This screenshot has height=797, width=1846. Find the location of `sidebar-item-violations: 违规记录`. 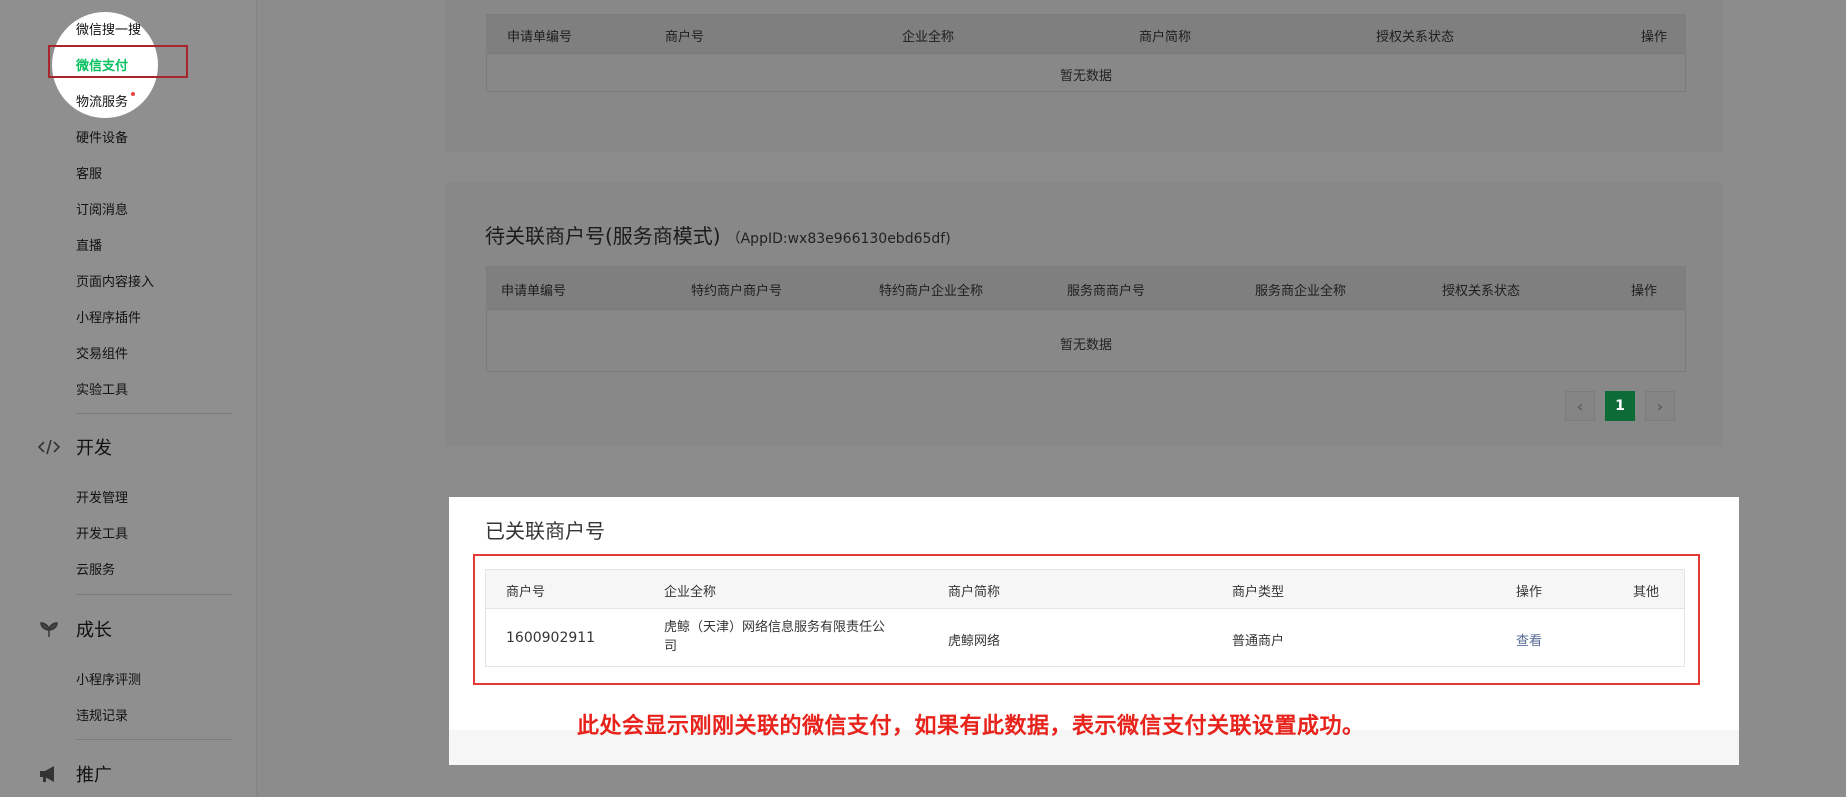

sidebar-item-violations: 违规记录 is located at coordinates (102, 714).